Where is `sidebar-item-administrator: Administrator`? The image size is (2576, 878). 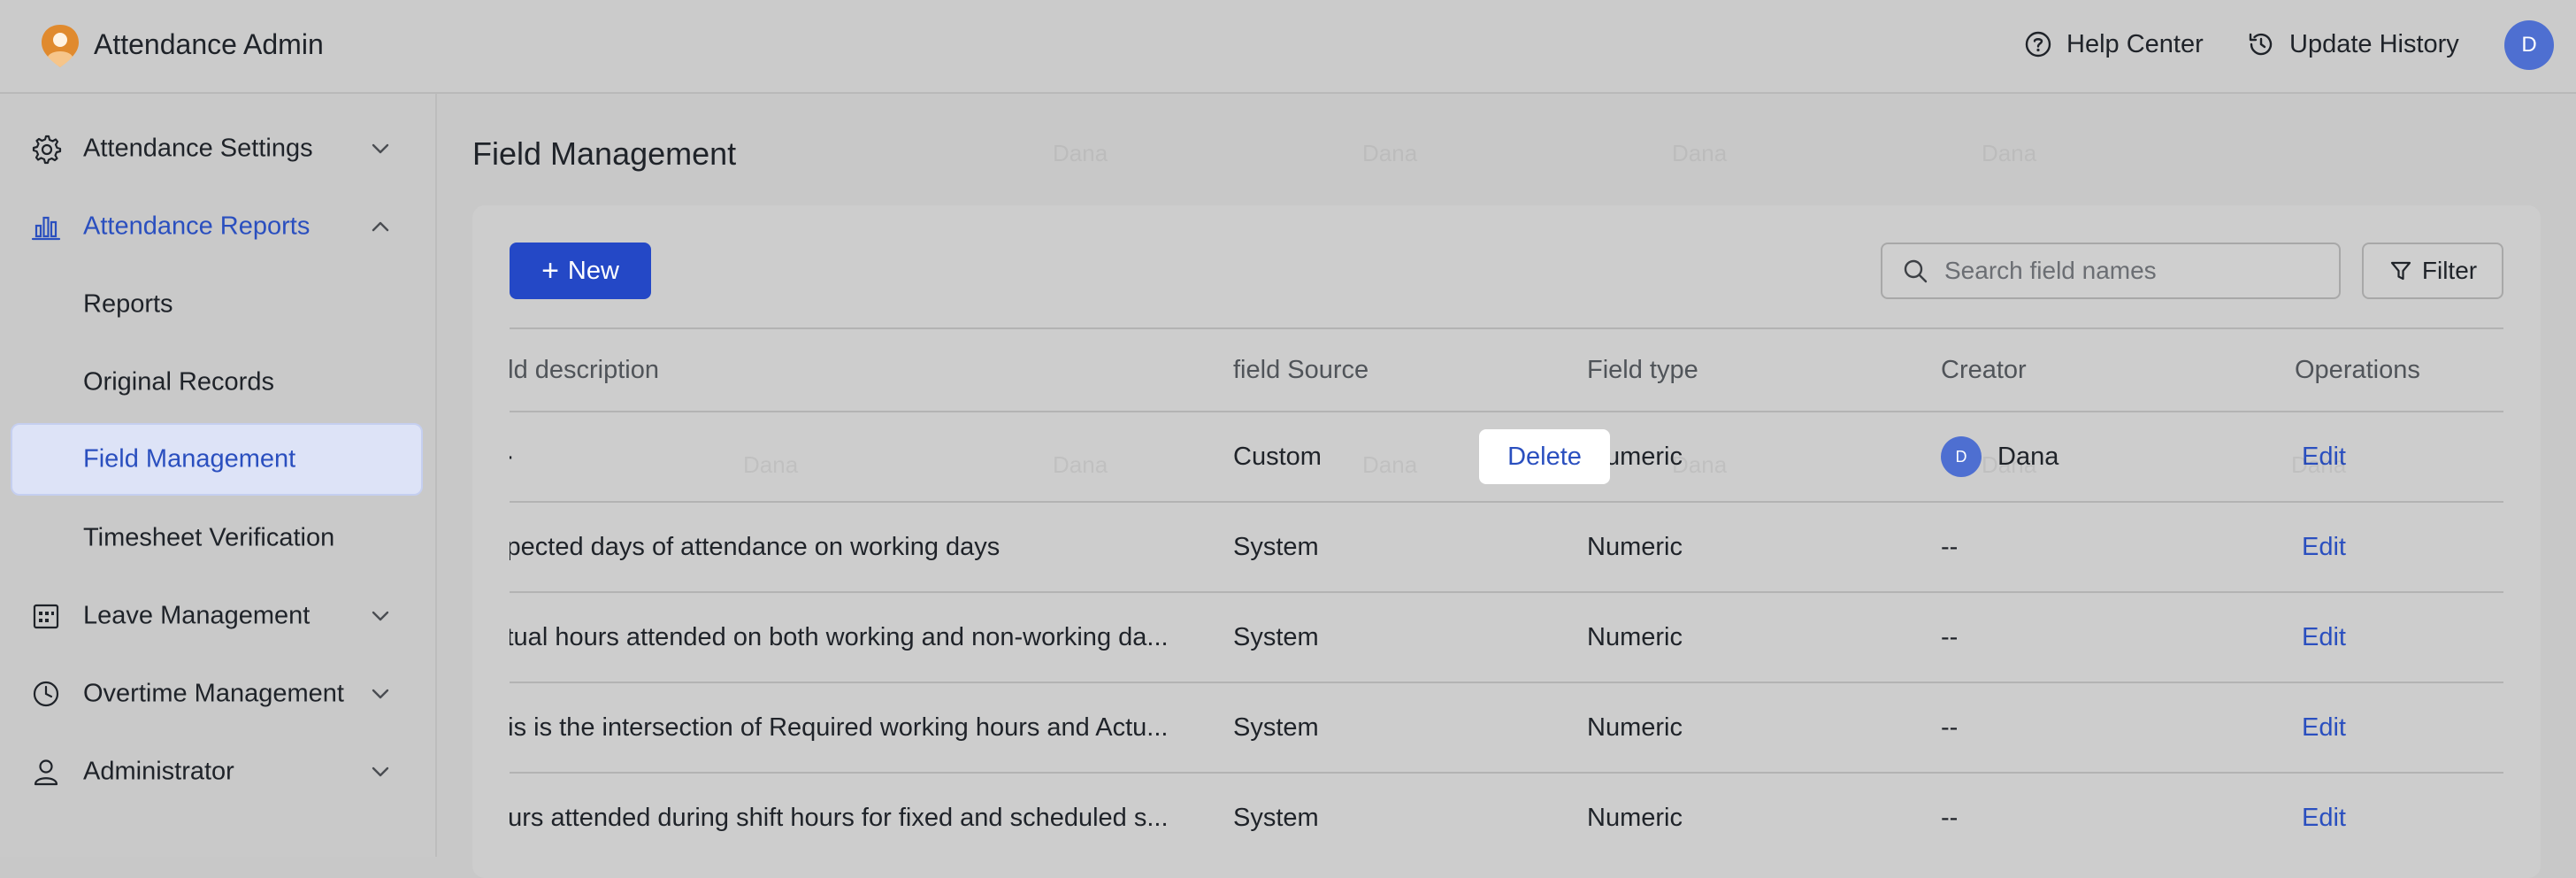 sidebar-item-administrator: Administrator is located at coordinates (218, 772).